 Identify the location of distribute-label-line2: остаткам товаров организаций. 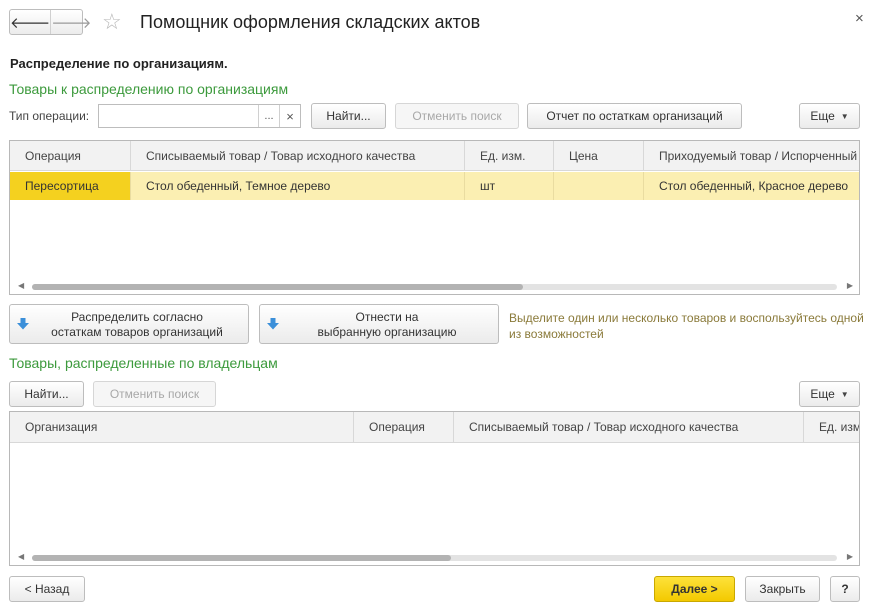
(137, 332).